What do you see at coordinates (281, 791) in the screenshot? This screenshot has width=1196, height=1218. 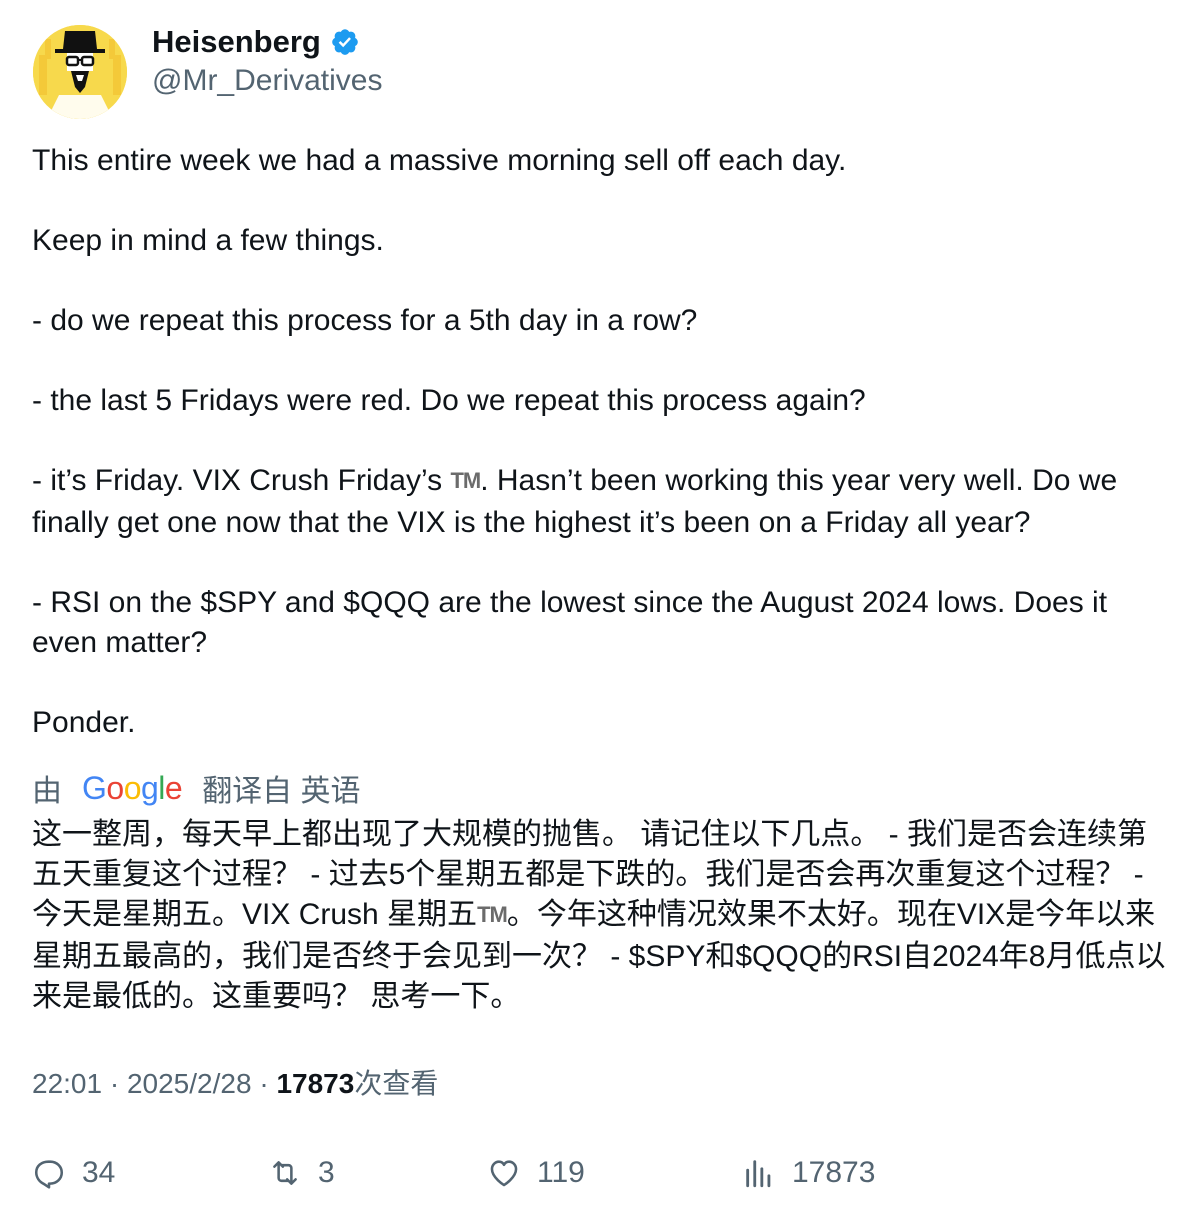 I see `translation-suffix: 翻译自 英语` at bounding box center [281, 791].